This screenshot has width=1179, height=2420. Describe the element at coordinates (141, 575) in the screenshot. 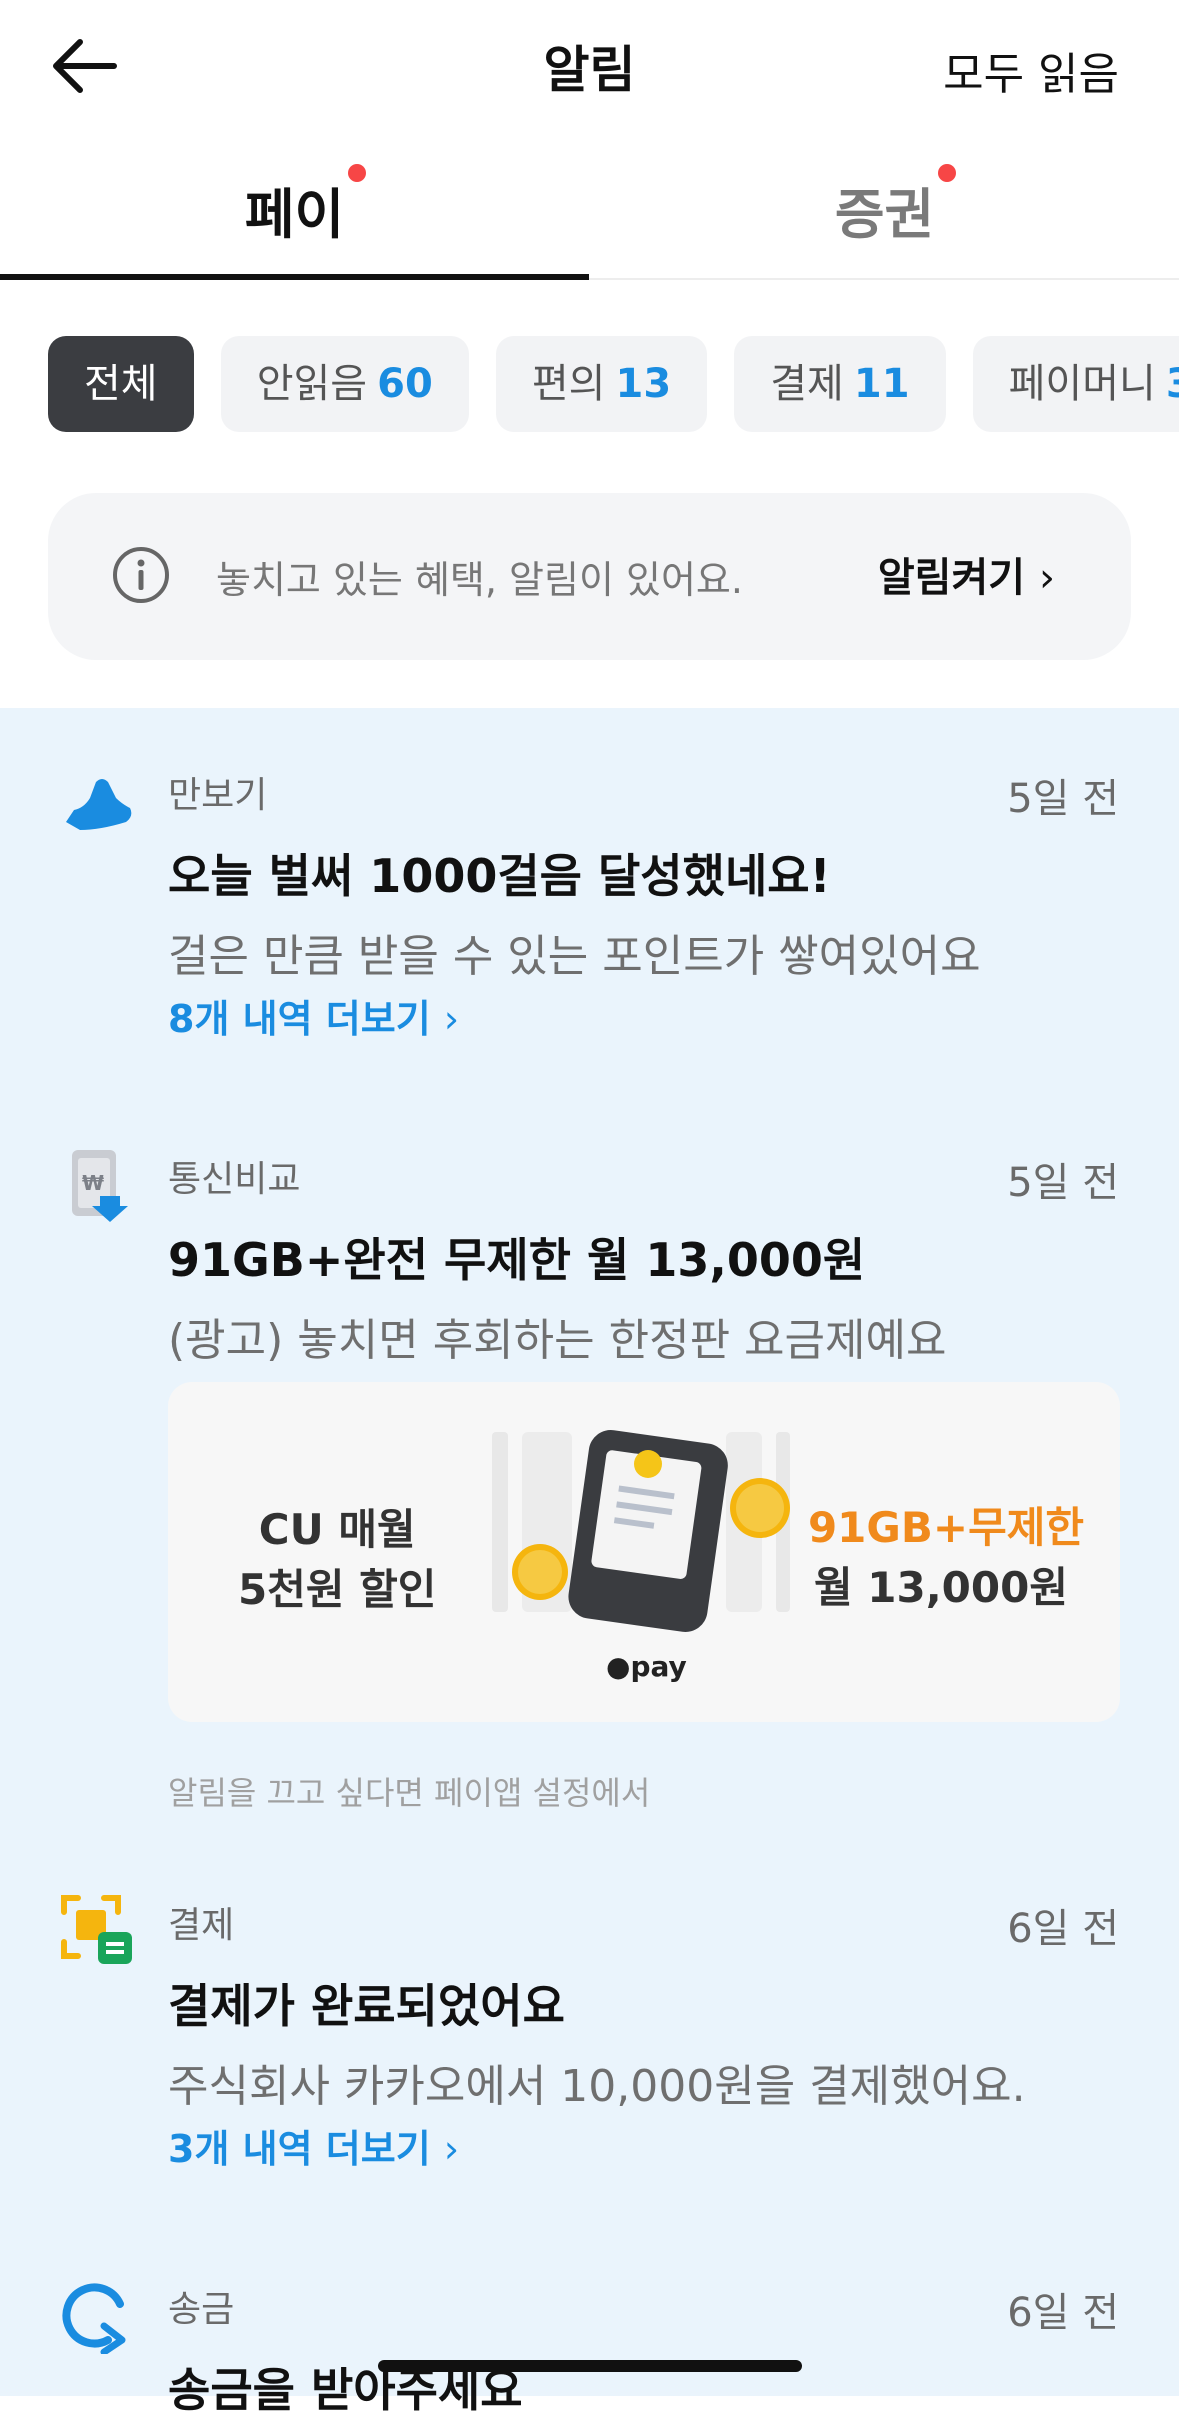

I see `info-icon` at that location.